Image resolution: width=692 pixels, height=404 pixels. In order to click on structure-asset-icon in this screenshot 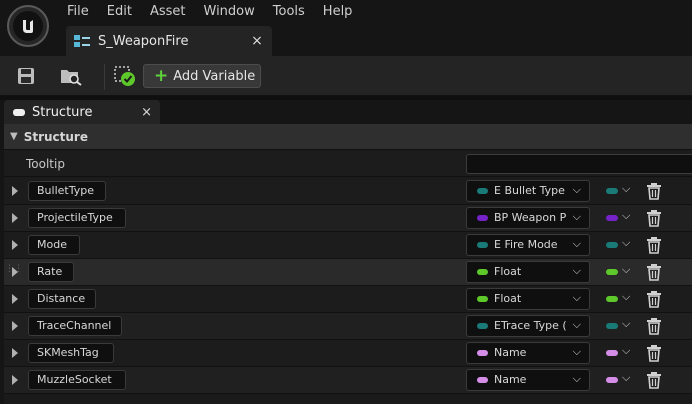, I will do `click(82, 41)`.